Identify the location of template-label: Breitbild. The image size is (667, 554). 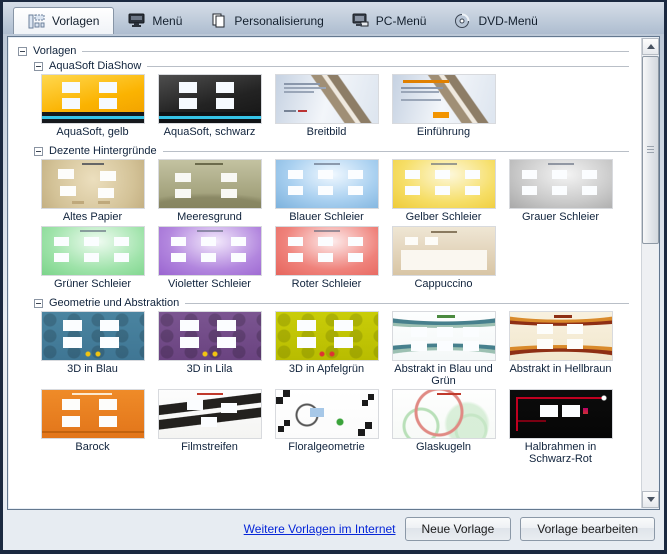
(326, 132).